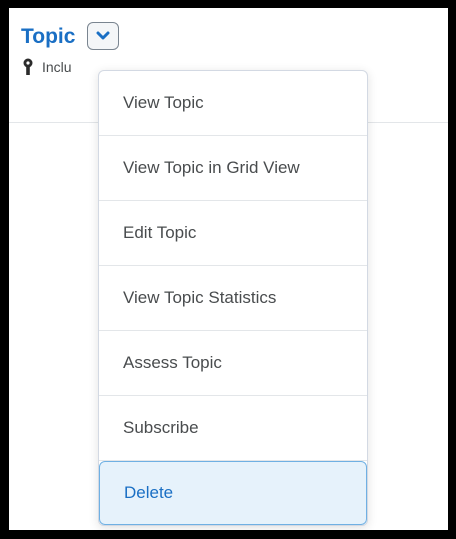  Describe the element at coordinates (233, 363) in the screenshot. I see `menu-item-assess-topic: Assess Topic` at that location.